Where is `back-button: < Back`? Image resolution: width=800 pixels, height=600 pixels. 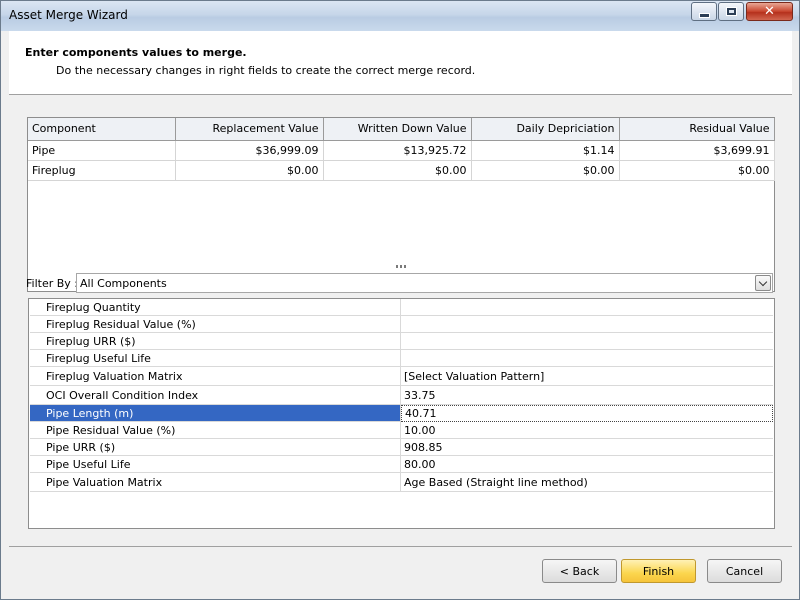
back-button: < Back is located at coordinates (579, 571).